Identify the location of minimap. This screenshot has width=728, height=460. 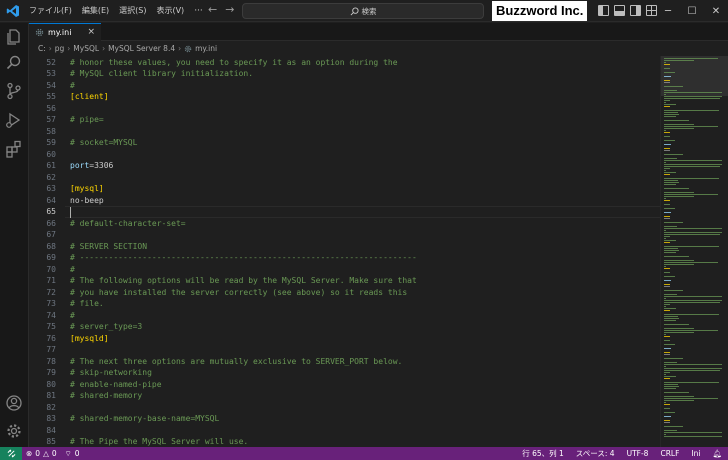
(694, 251).